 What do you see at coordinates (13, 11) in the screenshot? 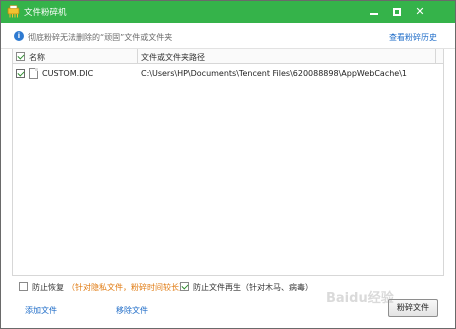
I see `shredder-app-icon` at bounding box center [13, 11].